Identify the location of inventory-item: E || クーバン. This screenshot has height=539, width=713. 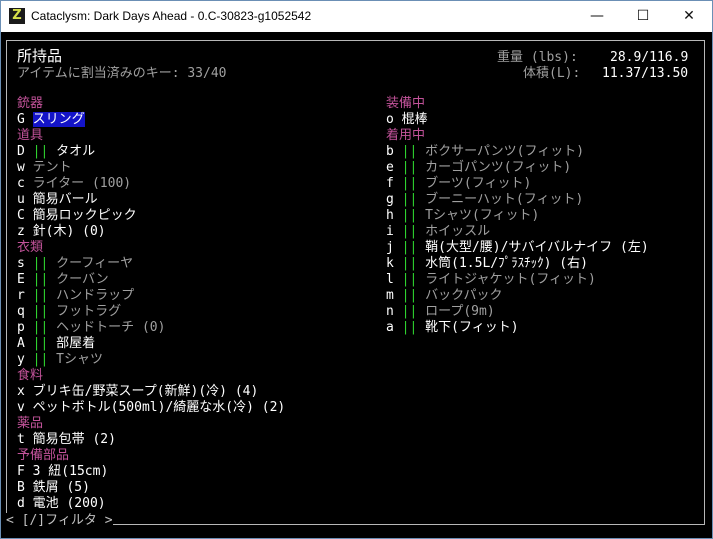
(63, 280).